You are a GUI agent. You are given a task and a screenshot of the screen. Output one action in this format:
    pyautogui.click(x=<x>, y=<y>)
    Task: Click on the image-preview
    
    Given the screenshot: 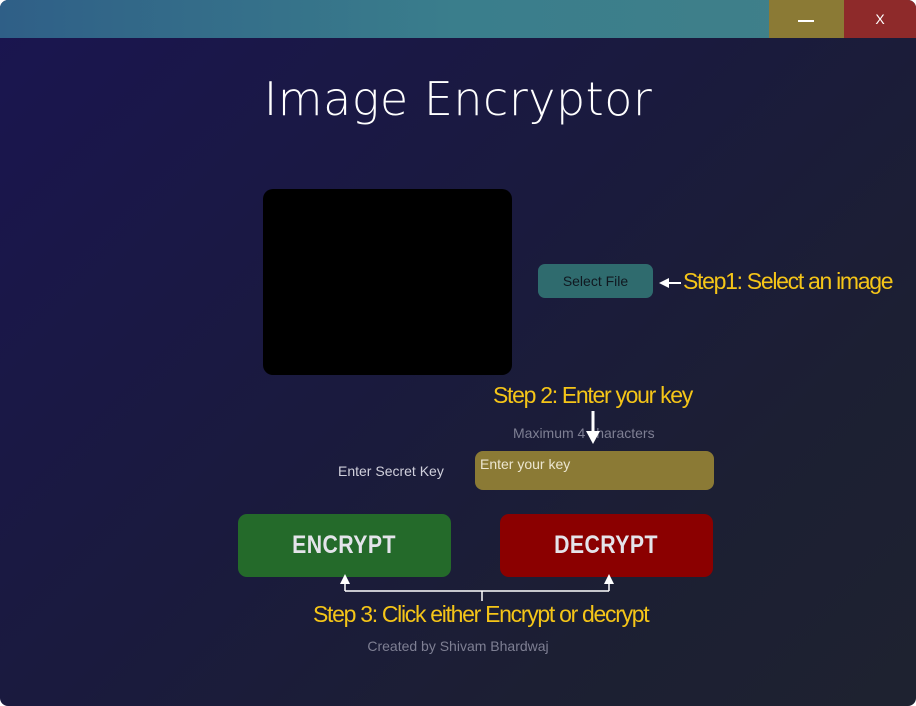 What is the action you would take?
    pyautogui.click(x=387, y=282)
    